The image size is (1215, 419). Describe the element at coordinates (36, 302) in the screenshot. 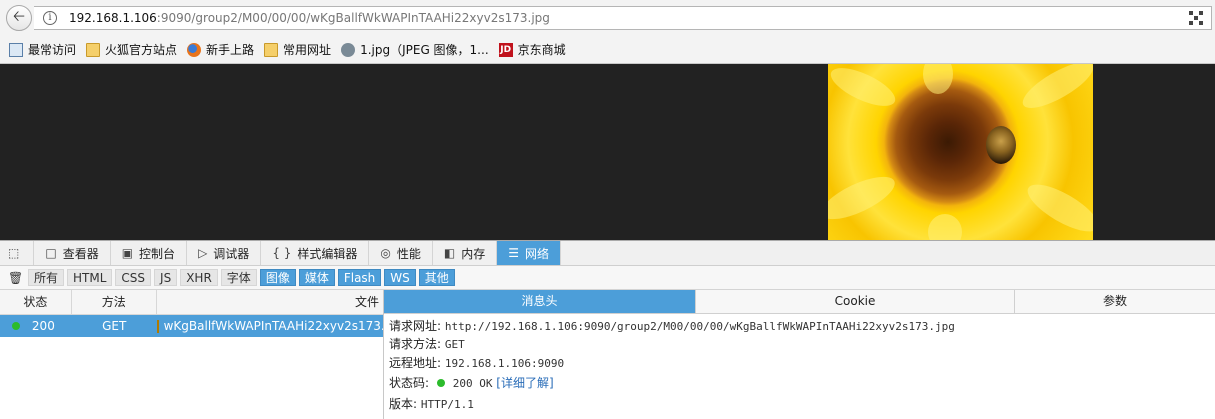

I see `column-status: 状态` at that location.